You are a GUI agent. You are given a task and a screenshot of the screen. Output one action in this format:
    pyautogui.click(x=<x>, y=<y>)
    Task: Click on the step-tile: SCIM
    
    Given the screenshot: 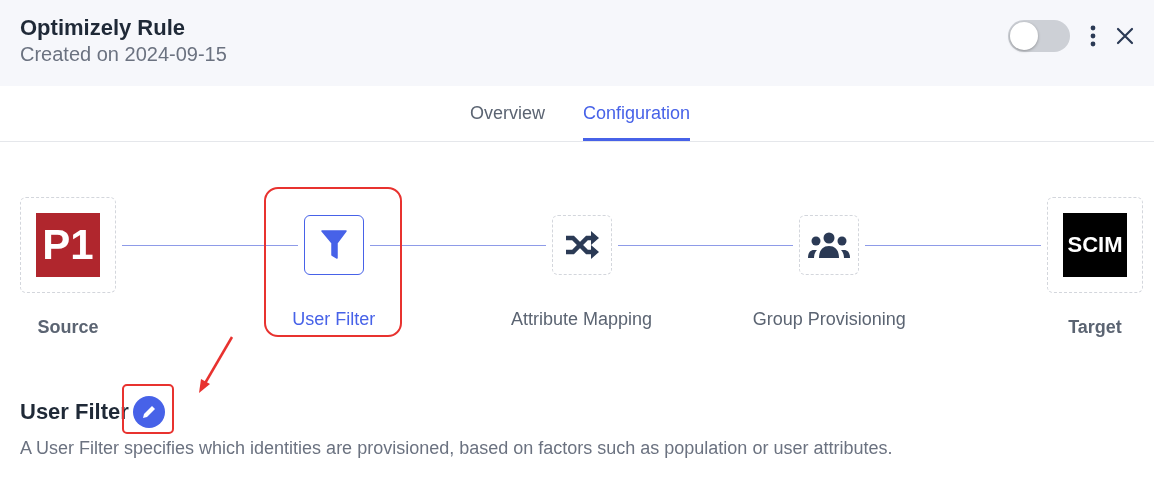 What is the action you would take?
    pyautogui.click(x=1095, y=245)
    